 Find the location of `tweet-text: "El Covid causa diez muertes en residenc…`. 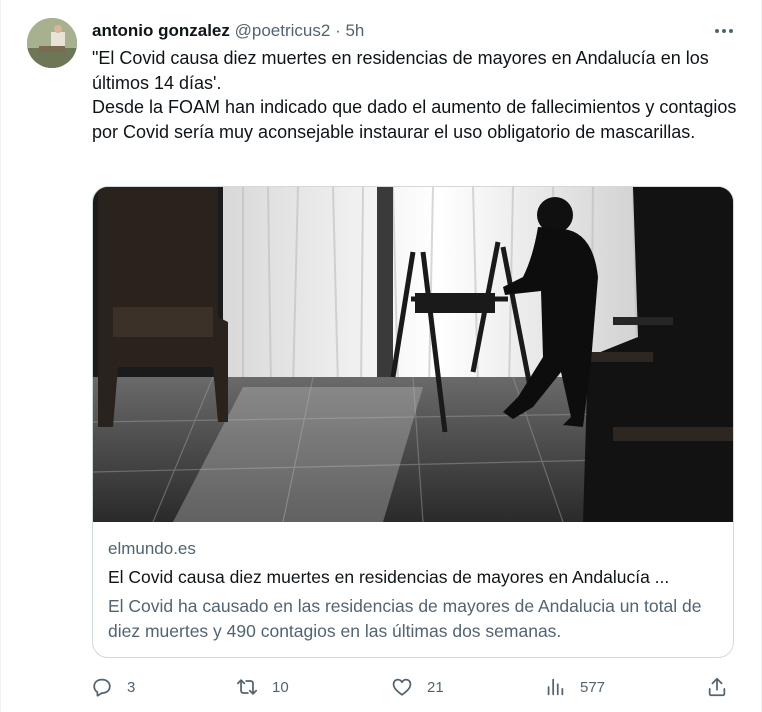

tweet-text: "El Covid causa diez muertes en residenc… is located at coordinates (417, 95).